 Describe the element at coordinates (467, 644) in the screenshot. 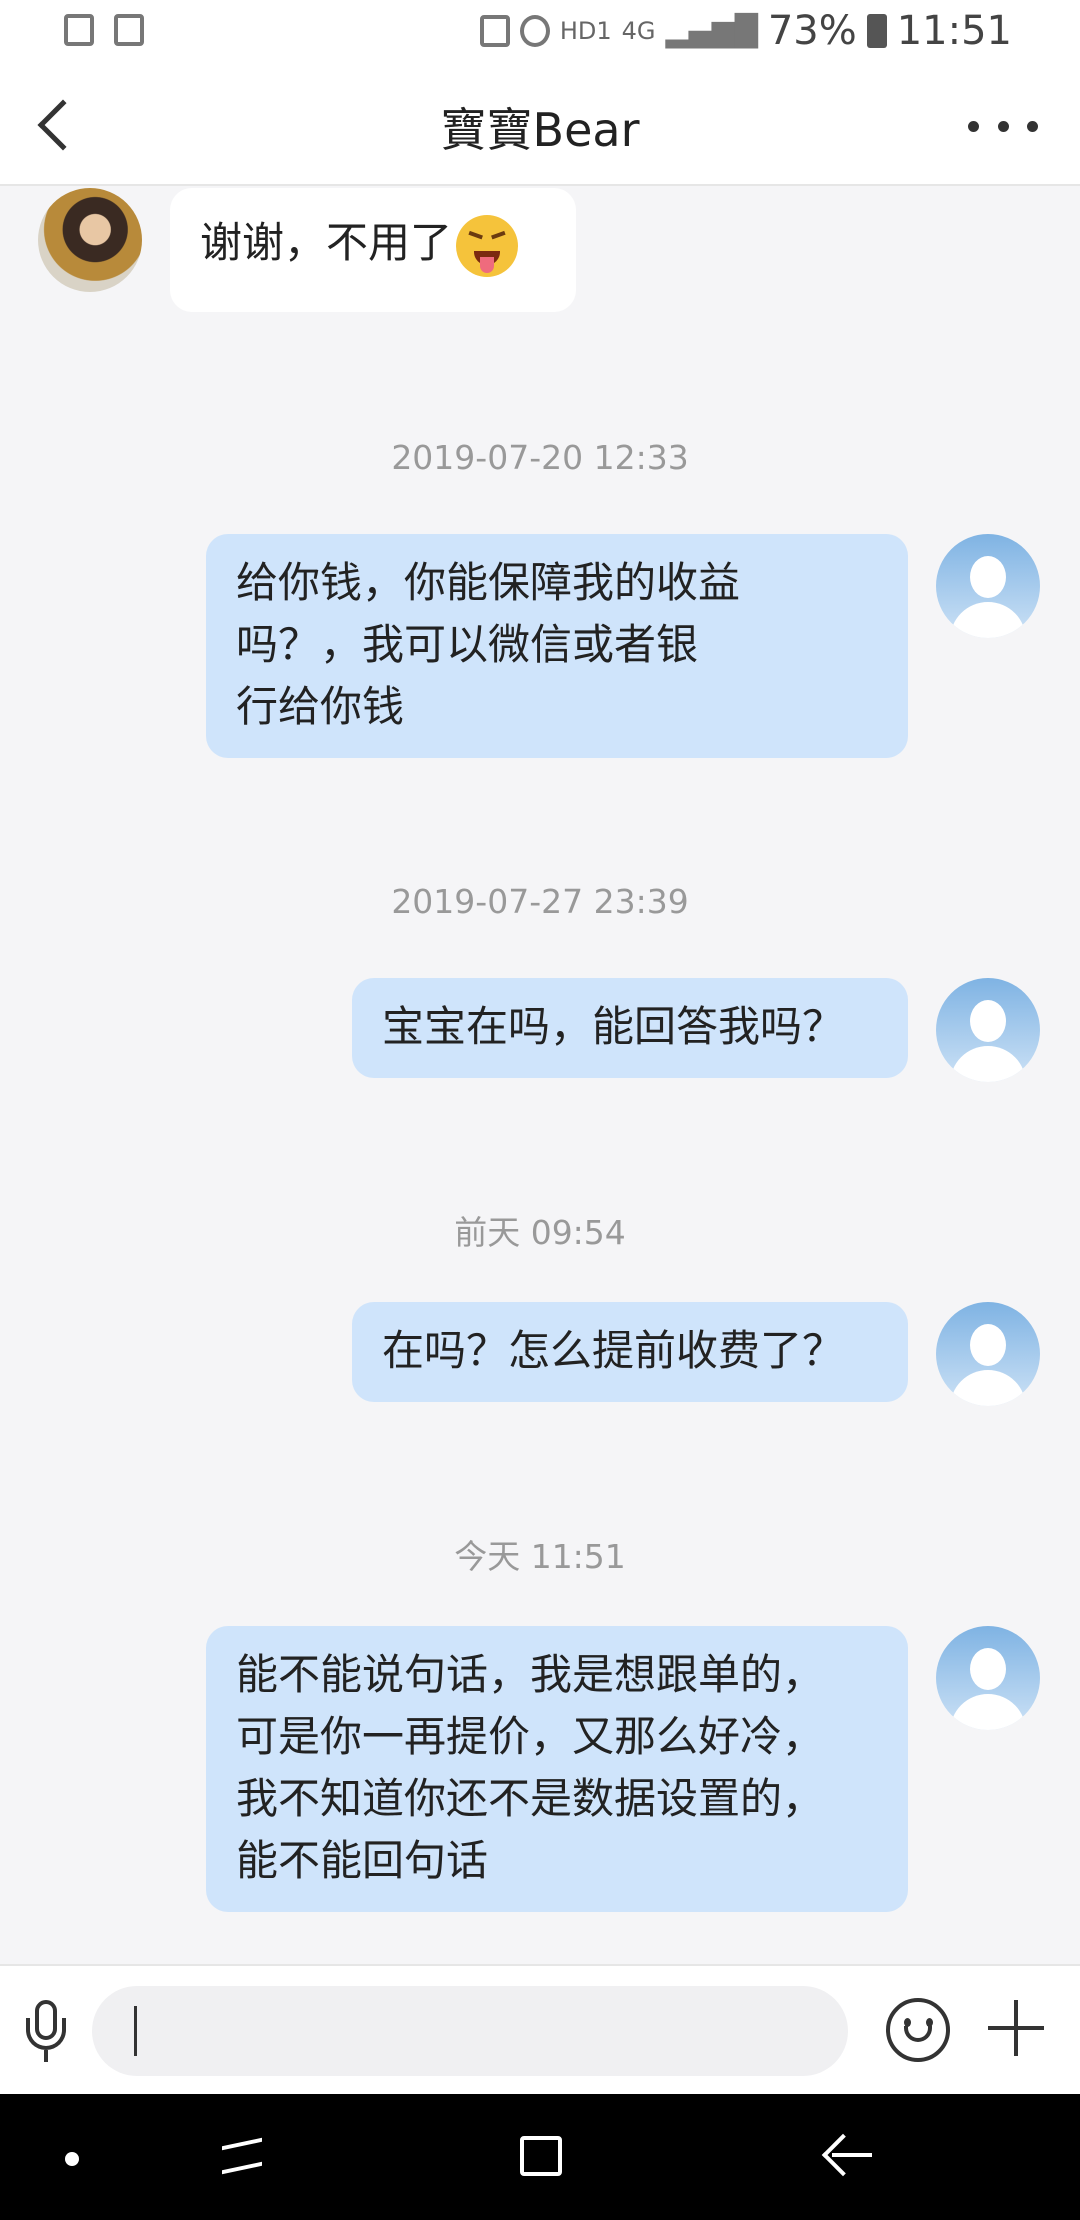

I see `message-line: 吗？，我可以微信或者银` at that location.